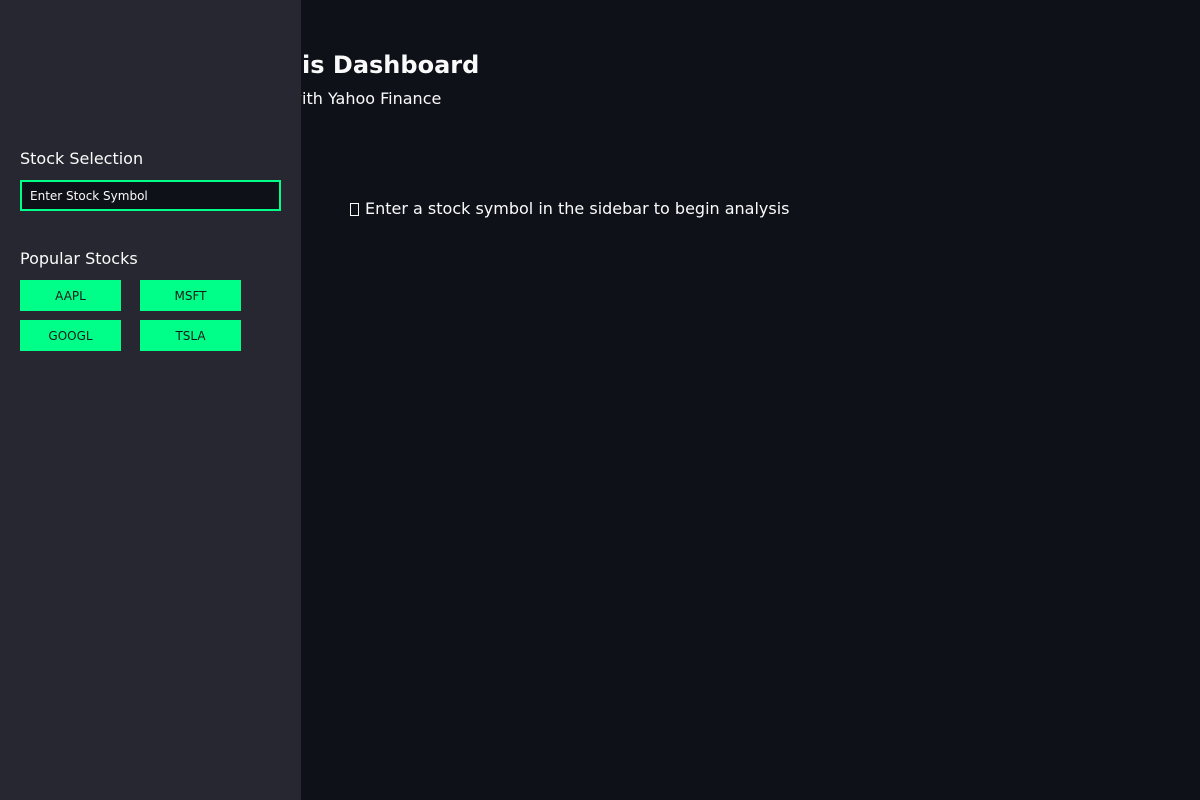 The height and width of the screenshot is (800, 1200). I want to click on stock-button-msft: MSFT, so click(190, 295).